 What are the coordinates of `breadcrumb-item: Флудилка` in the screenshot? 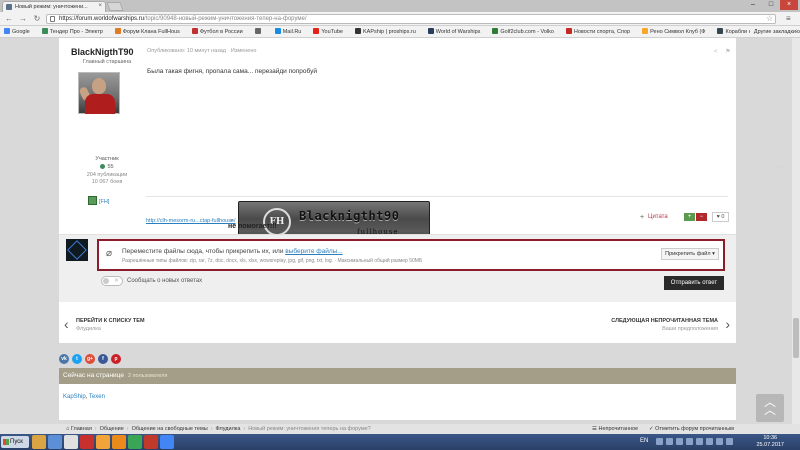 It's located at (228, 429).